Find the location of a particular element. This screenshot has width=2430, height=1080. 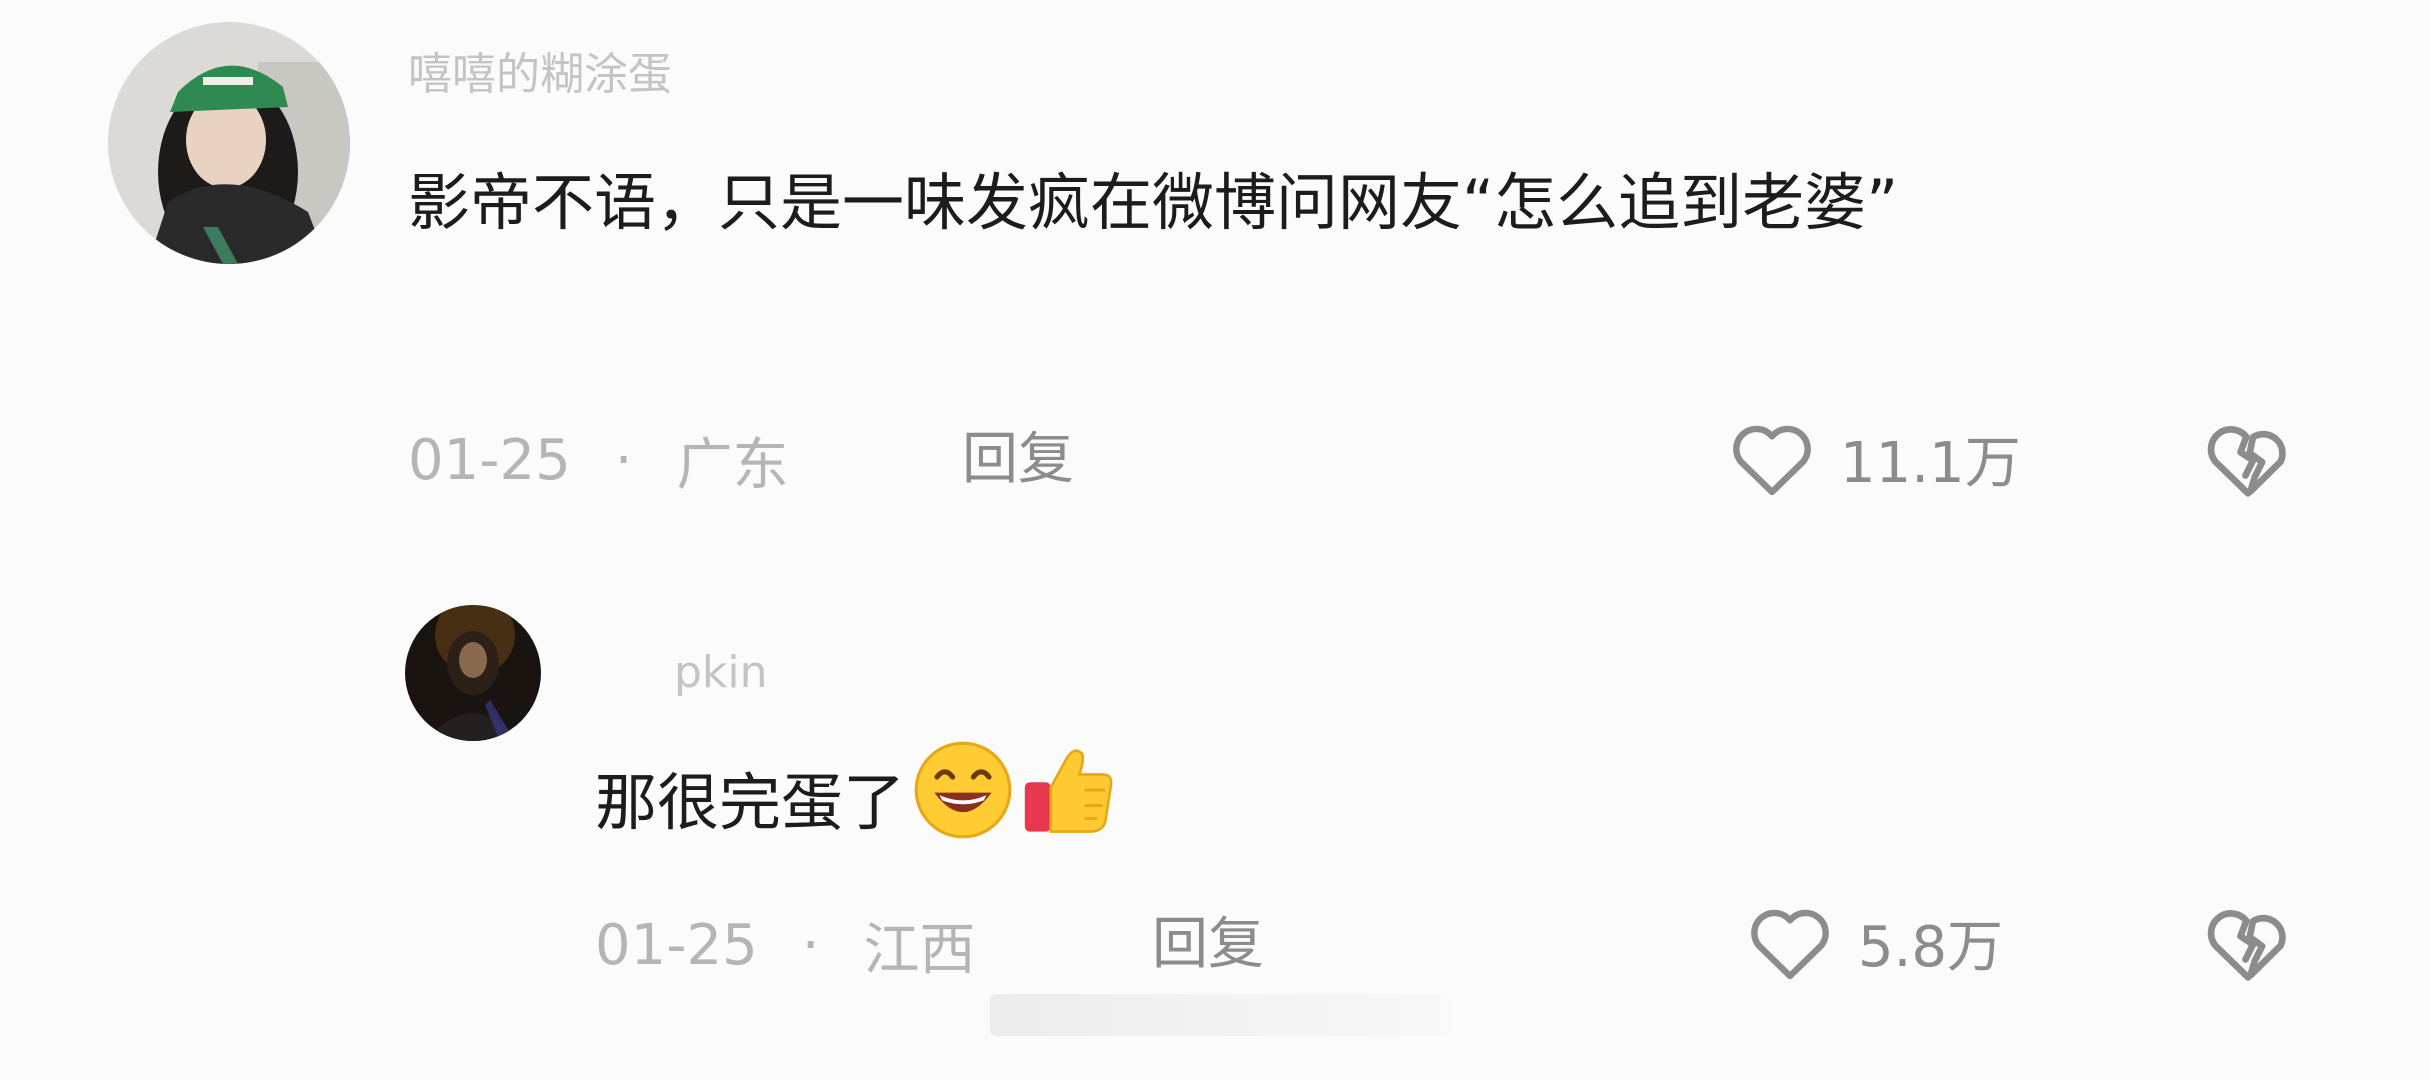

user-avatar-dark-icon is located at coordinates (473, 673).